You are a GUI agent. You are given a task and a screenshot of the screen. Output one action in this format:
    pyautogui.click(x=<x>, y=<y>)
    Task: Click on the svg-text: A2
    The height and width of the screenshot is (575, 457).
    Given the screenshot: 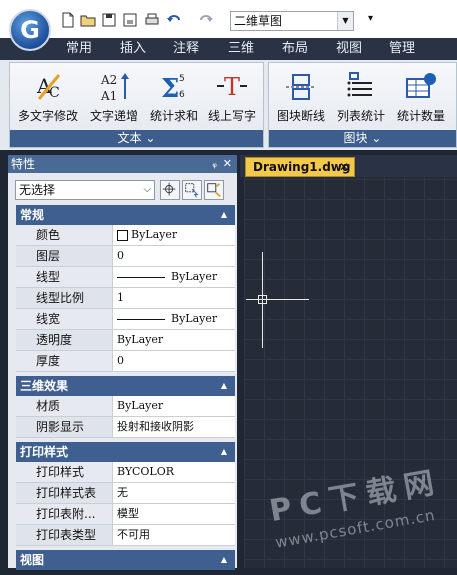 What is the action you would take?
    pyautogui.click(x=108, y=80)
    